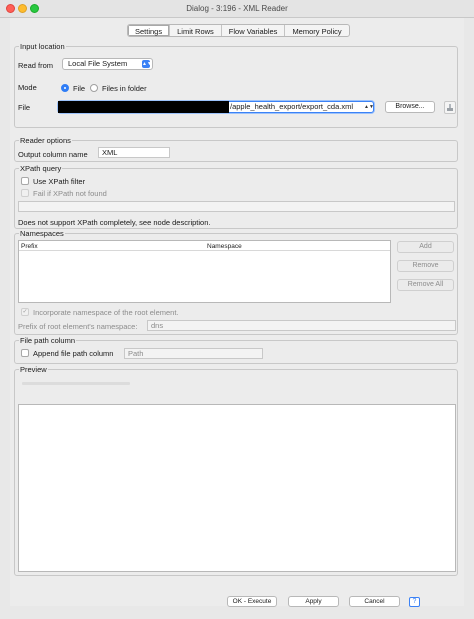 This screenshot has height=619, width=474. What do you see at coordinates (313, 601) in the screenshot?
I see `apply-button: Apply` at bounding box center [313, 601].